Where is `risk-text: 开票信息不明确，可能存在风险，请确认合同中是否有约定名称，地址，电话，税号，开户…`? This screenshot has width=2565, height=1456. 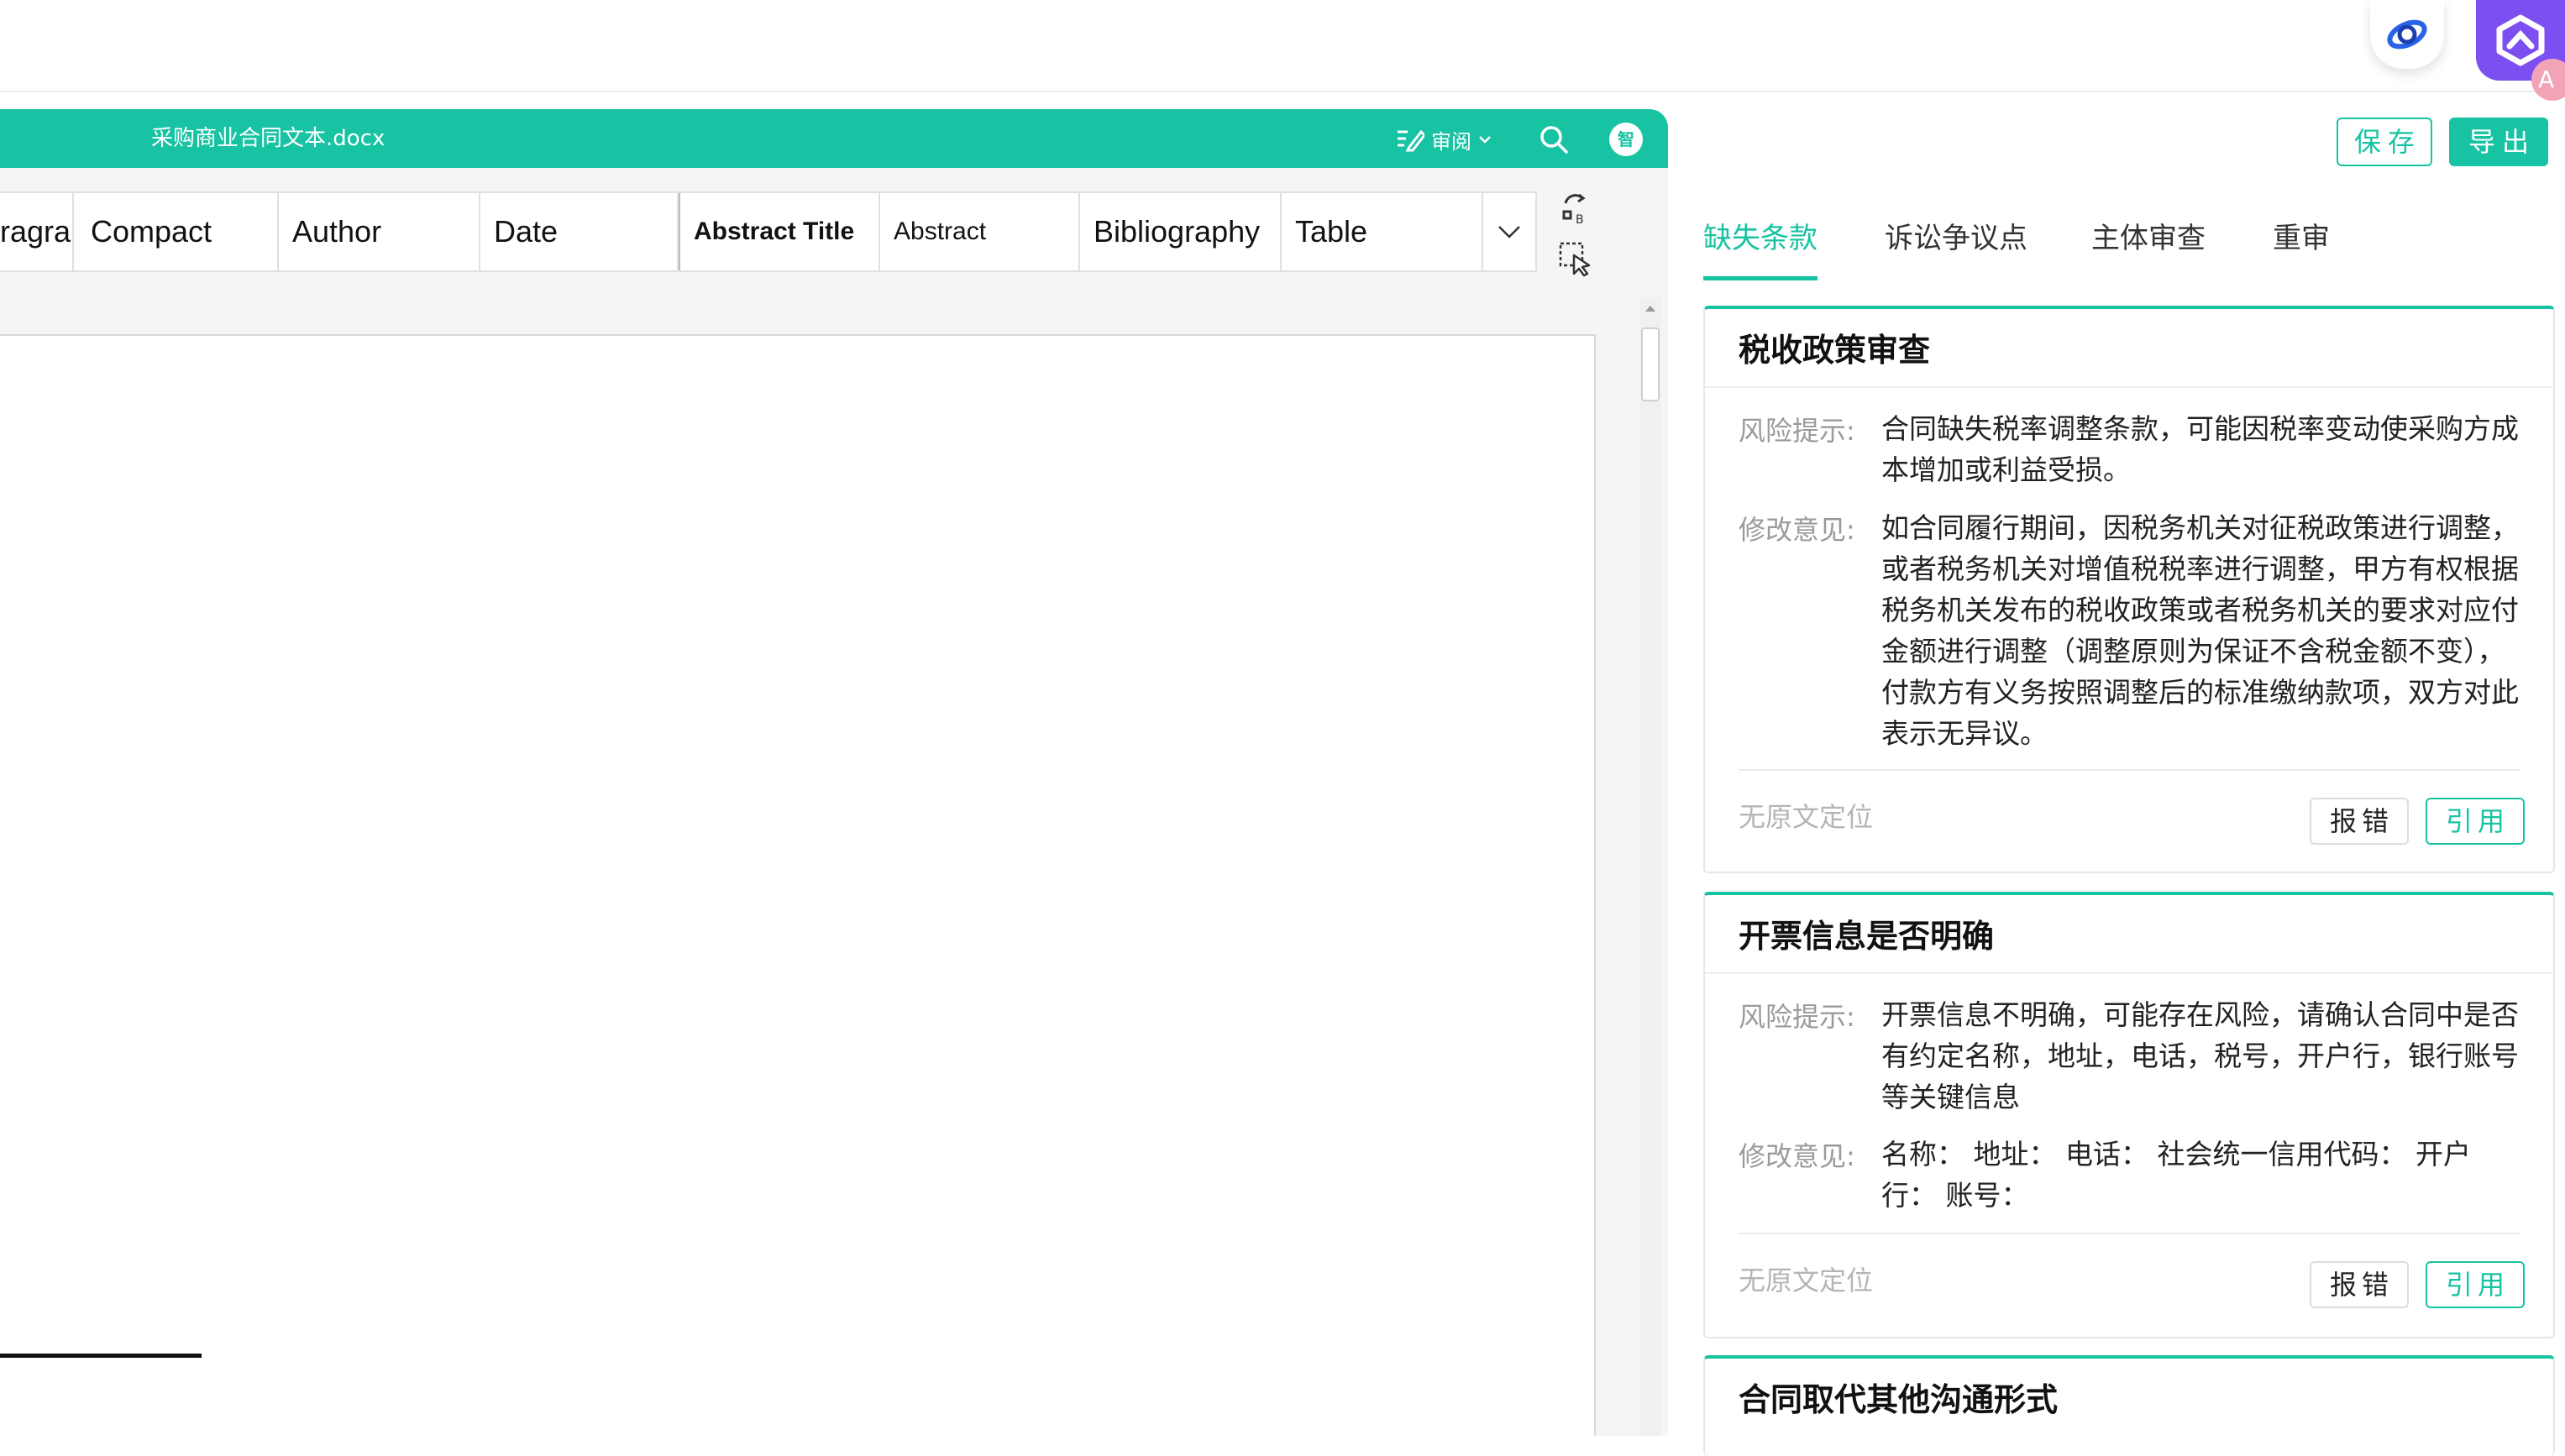 risk-text: 开票信息不明确，可能存在风险，请确认合同中是否有约定名称，地址，电话，税号，开户… is located at coordinates (2200, 1055).